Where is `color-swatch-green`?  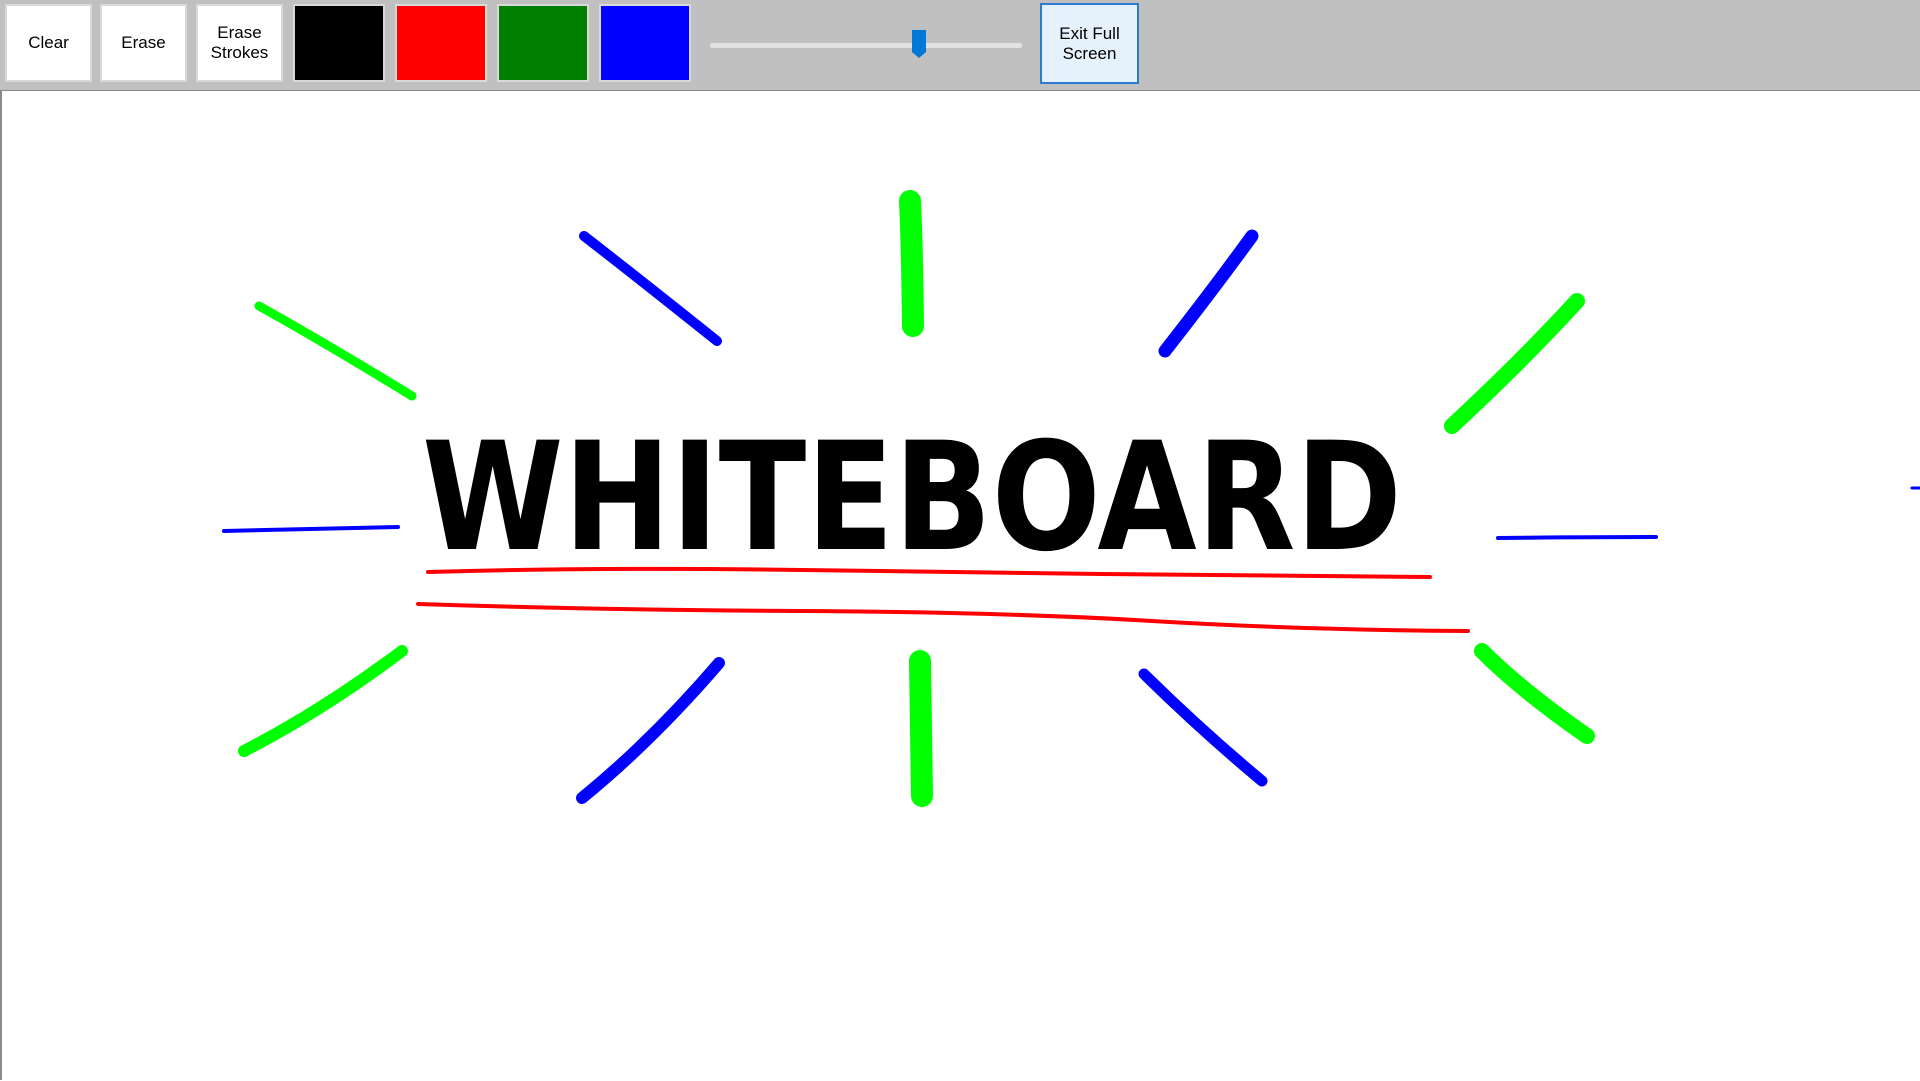
color-swatch-green is located at coordinates (543, 43).